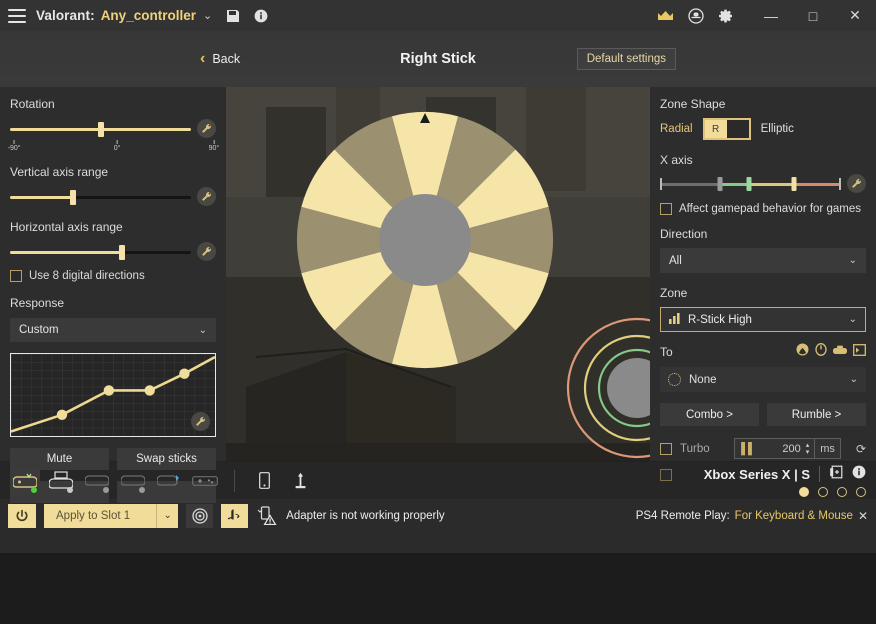 This screenshot has height=624, width=876. I want to click on apply-to-slot-select: Apply to Slot 1 ⌄, so click(111, 515).